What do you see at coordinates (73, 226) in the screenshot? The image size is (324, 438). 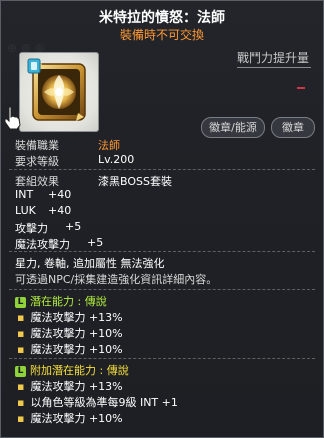 I see `stat-value-attack: +5` at bounding box center [73, 226].